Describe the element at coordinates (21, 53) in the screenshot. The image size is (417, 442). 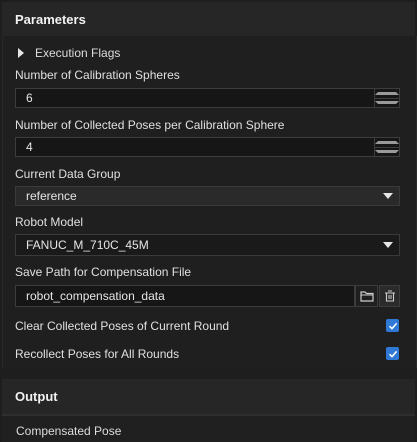
I see `chevron-right-icon` at that location.